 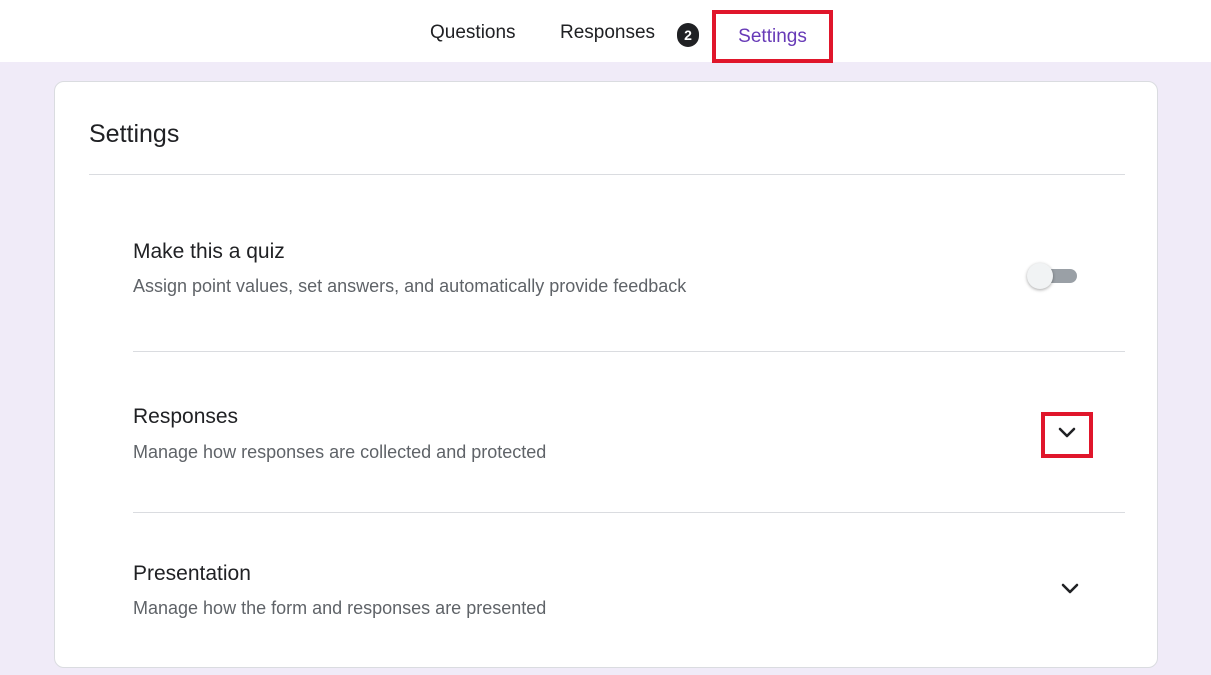 I want to click on title-divider, so click(x=607, y=174).